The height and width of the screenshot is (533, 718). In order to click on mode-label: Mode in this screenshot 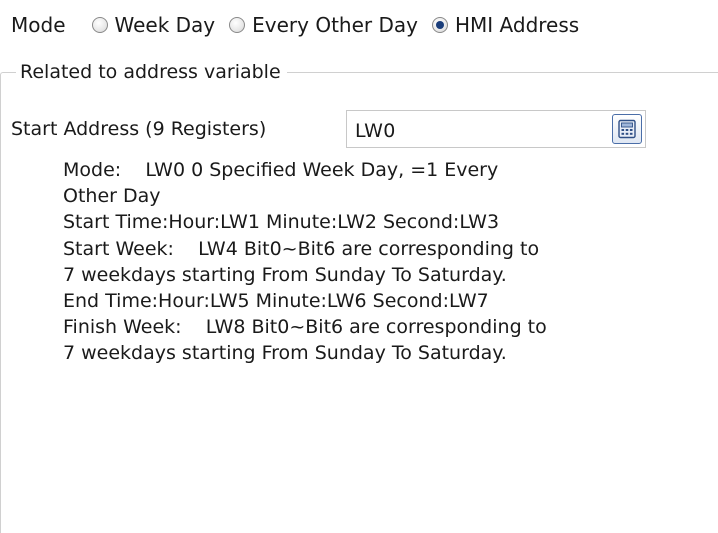, I will do `click(38, 25)`.